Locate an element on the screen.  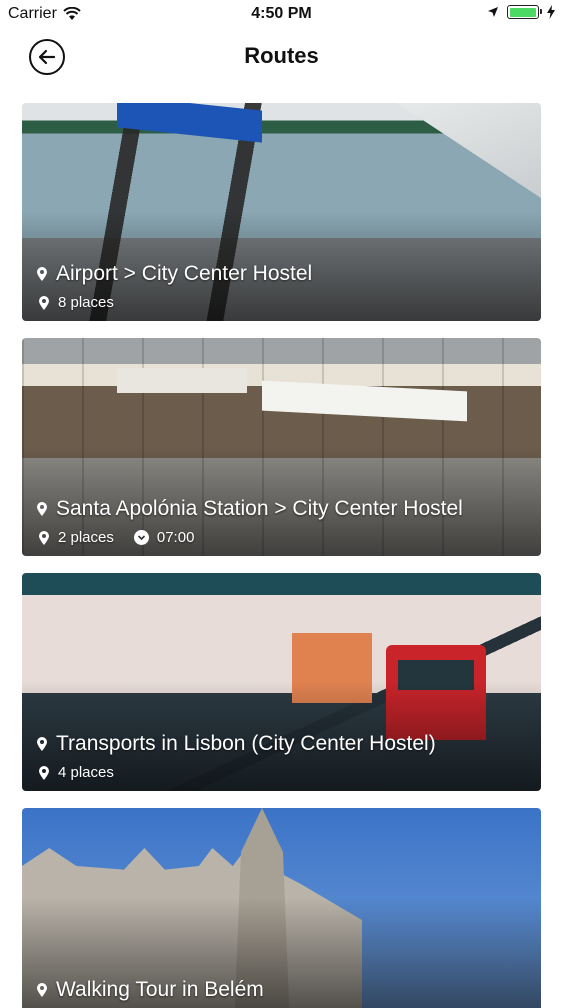
charging-bolt-icon is located at coordinates (551, 12).